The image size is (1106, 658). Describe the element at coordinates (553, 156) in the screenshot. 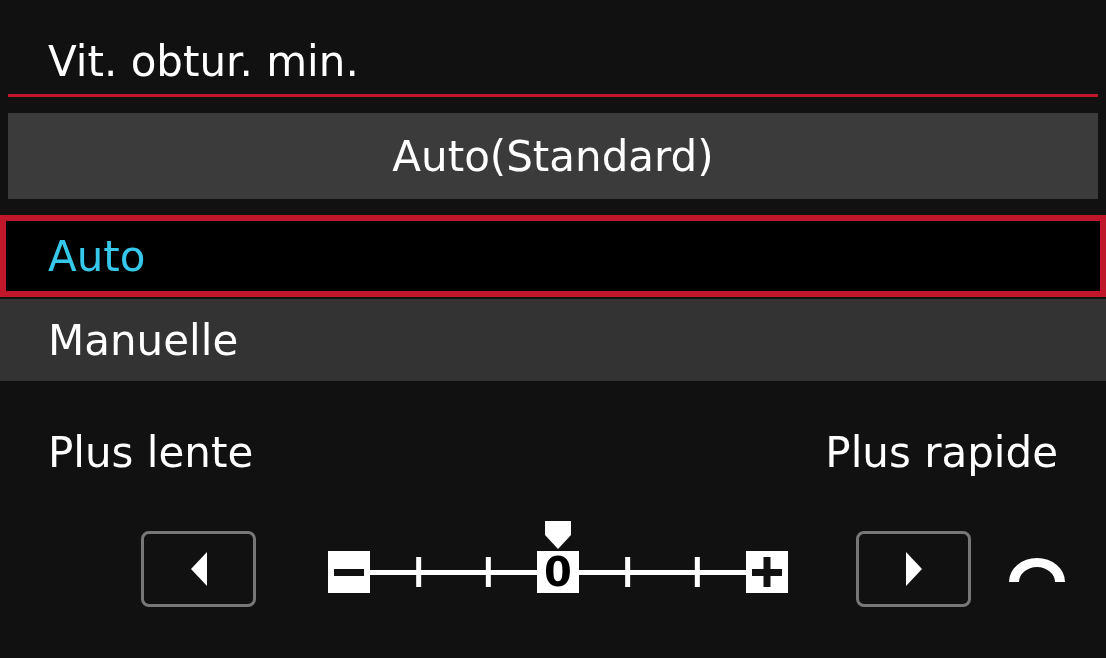

I see `current-setting: Auto(Standard)` at that location.